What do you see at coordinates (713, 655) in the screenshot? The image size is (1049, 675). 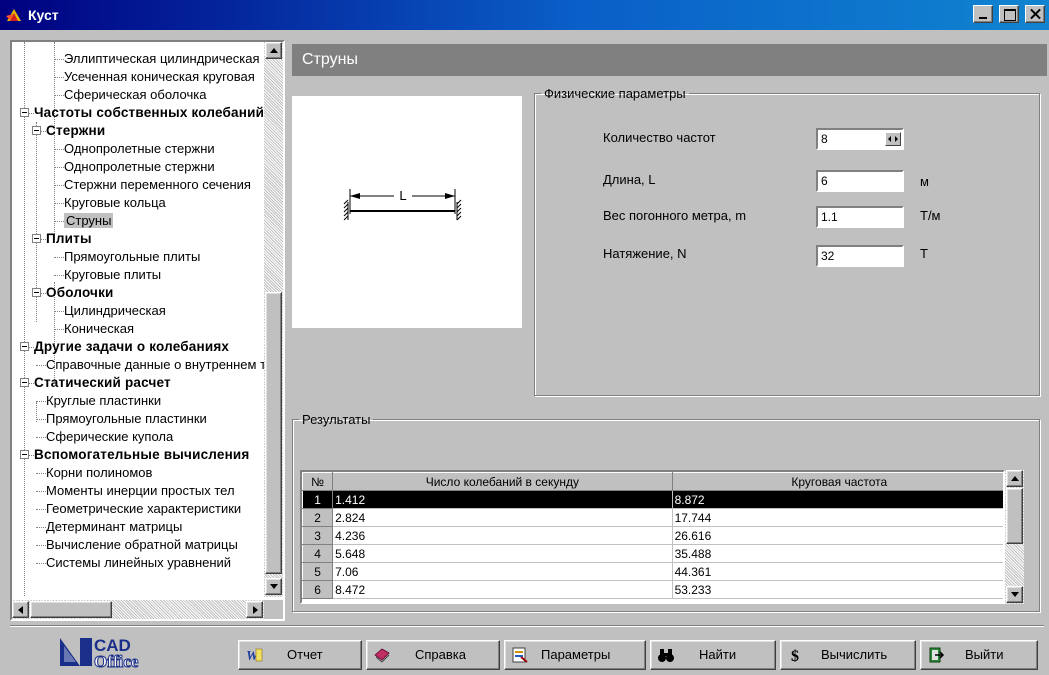 I see `find-button: Найти` at bounding box center [713, 655].